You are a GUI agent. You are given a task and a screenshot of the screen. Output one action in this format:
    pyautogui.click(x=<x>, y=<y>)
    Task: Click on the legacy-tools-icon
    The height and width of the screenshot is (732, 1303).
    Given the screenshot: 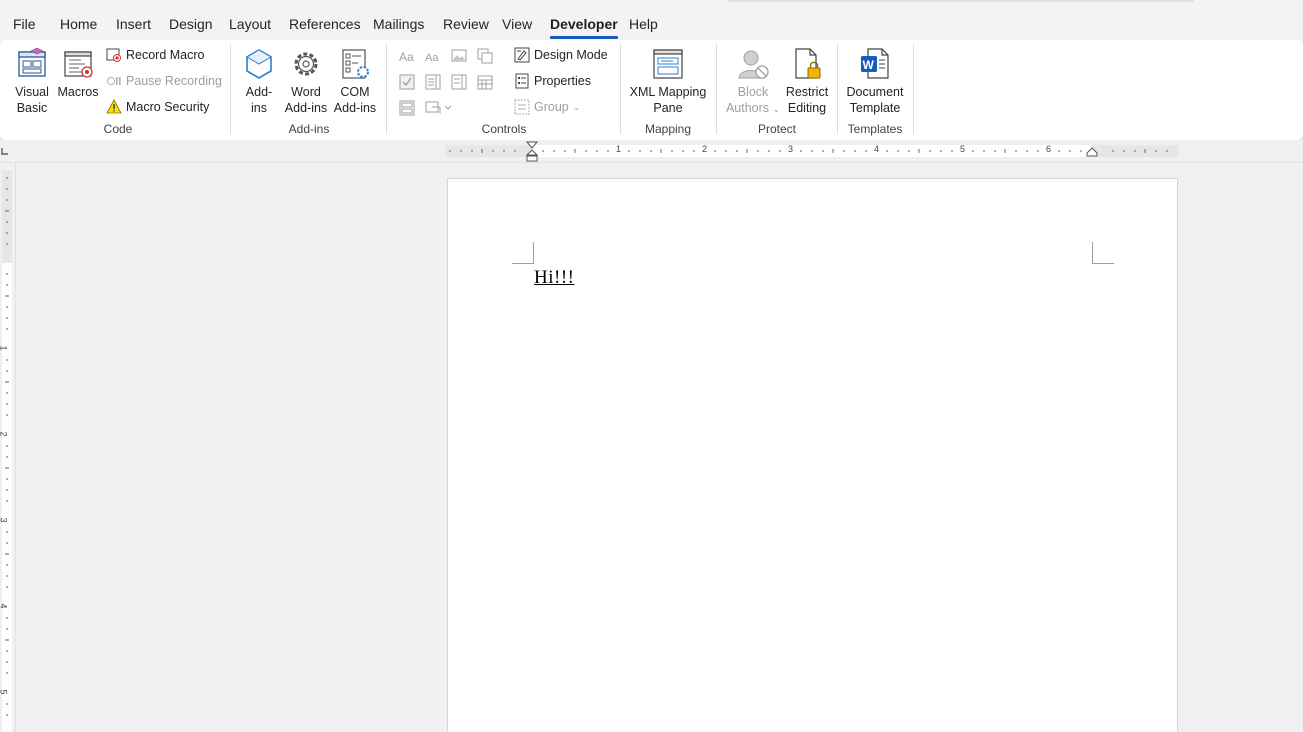 What is the action you would take?
    pyautogui.click(x=440, y=108)
    